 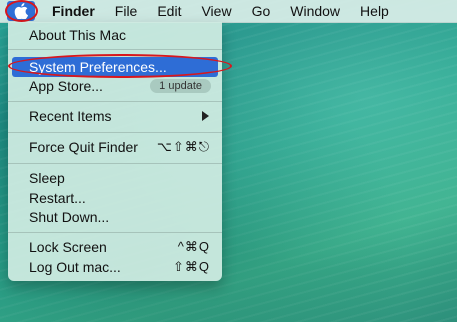 What do you see at coordinates (78, 35) in the screenshot?
I see `menu-item-label: About This Mac` at bounding box center [78, 35].